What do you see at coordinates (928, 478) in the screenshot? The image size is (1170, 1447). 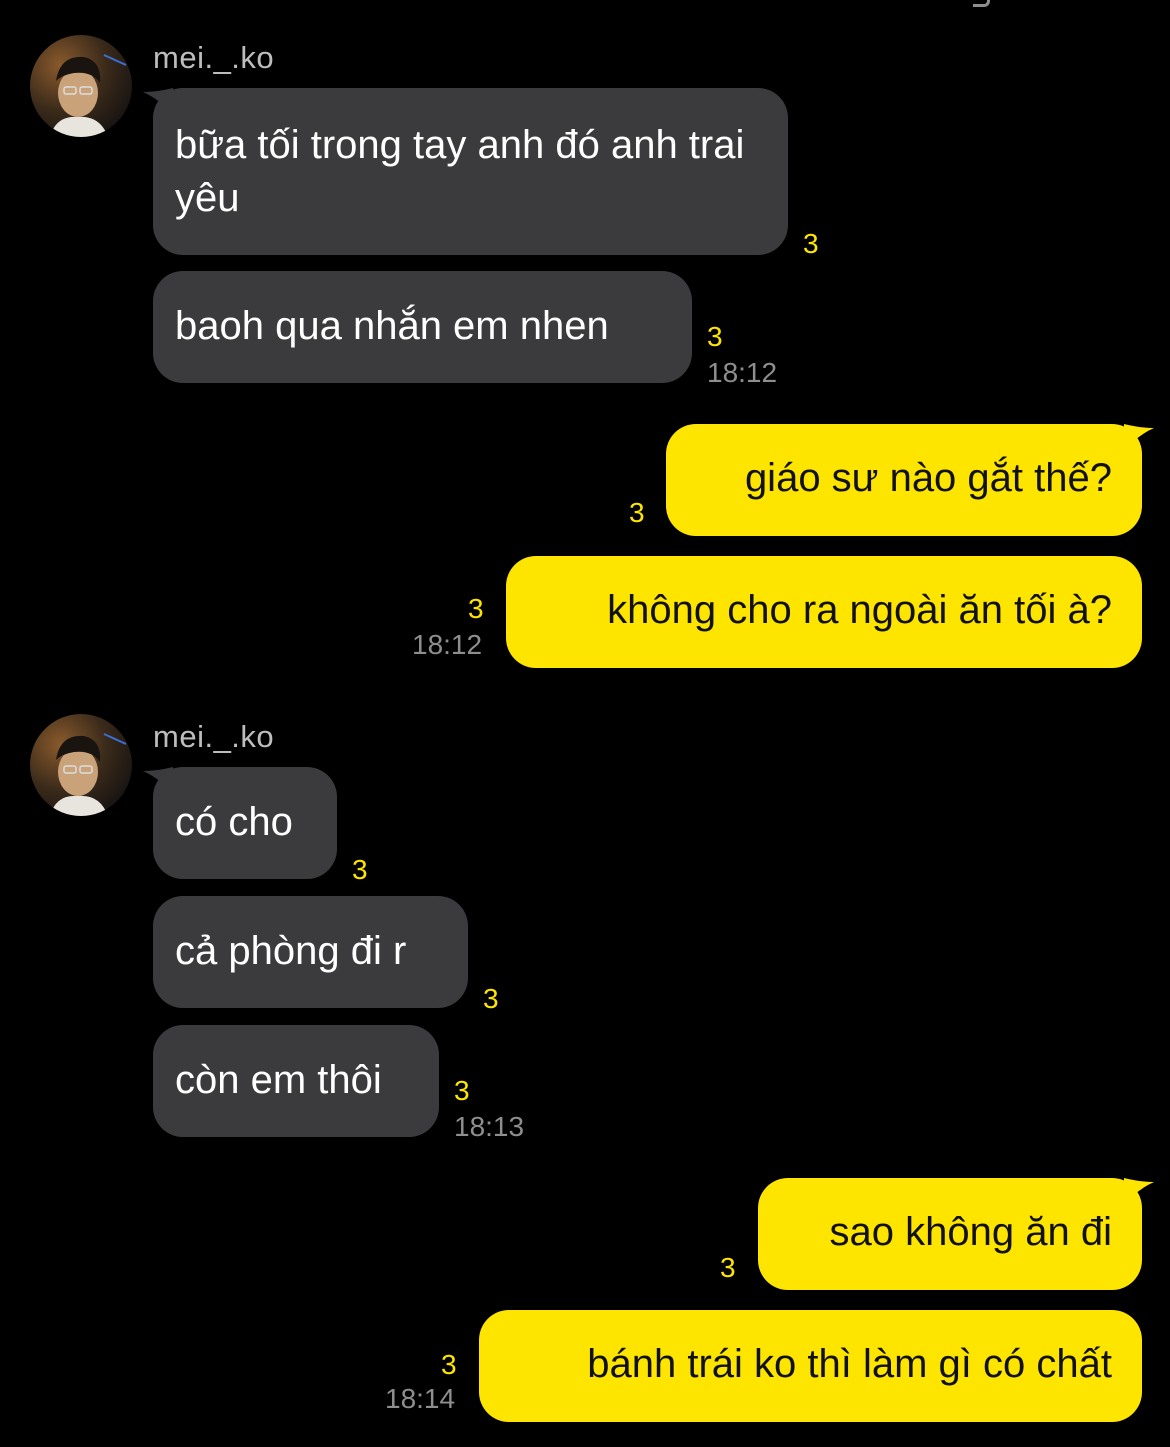 I see `message-text: giáo sư nào gắt thế?` at bounding box center [928, 478].